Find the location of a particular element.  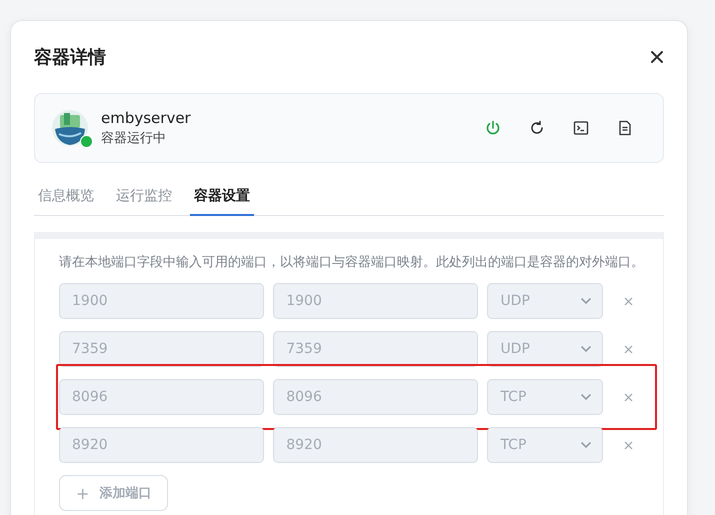

dialog-title: 容器详情 is located at coordinates (70, 57).